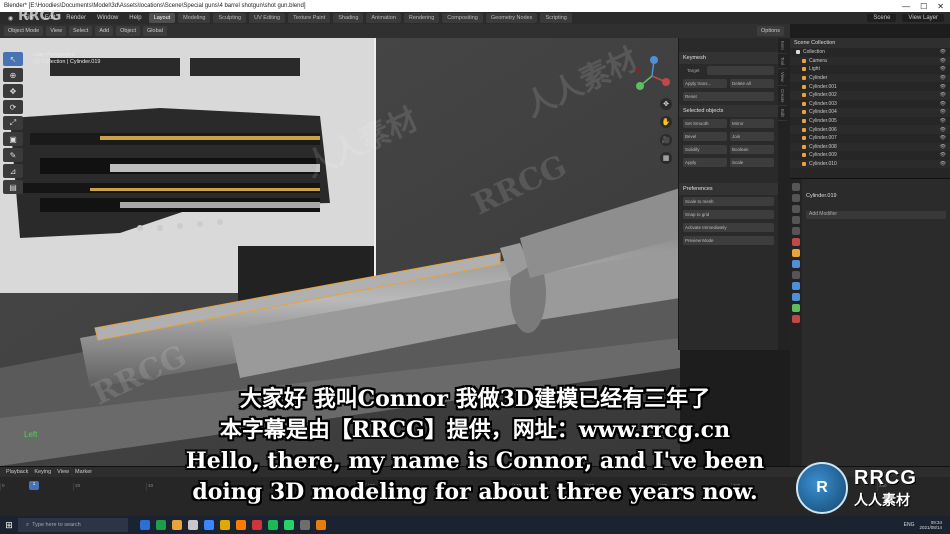  Describe the element at coordinates (705, 136) in the screenshot. I see `bevel-button: Bevel` at that location.